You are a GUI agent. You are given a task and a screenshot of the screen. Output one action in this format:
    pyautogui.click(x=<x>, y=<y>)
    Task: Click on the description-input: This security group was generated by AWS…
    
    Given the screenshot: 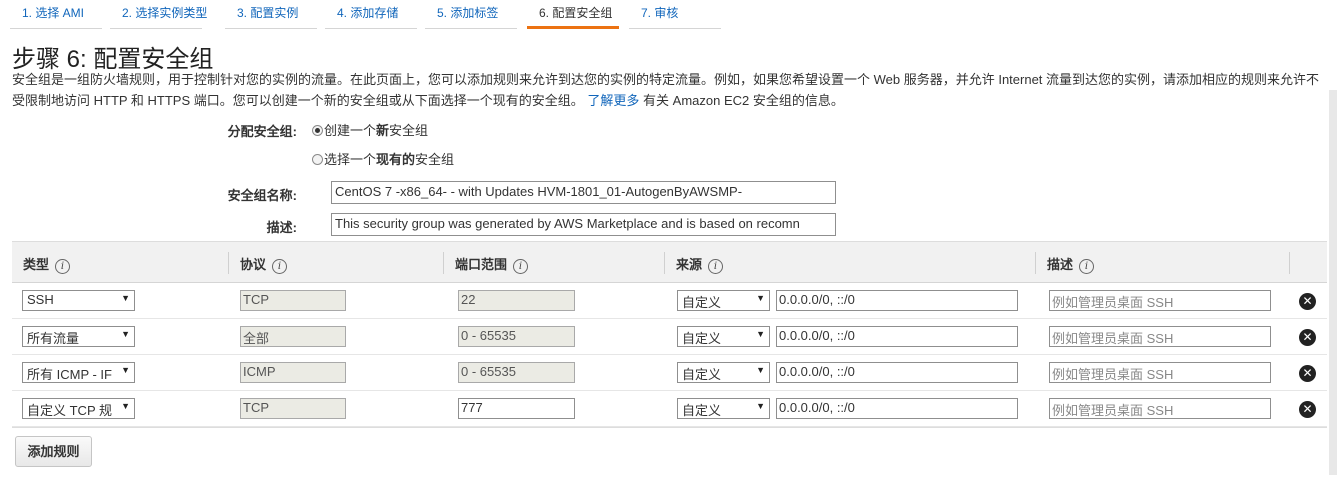 What is the action you would take?
    pyautogui.click(x=583, y=224)
    